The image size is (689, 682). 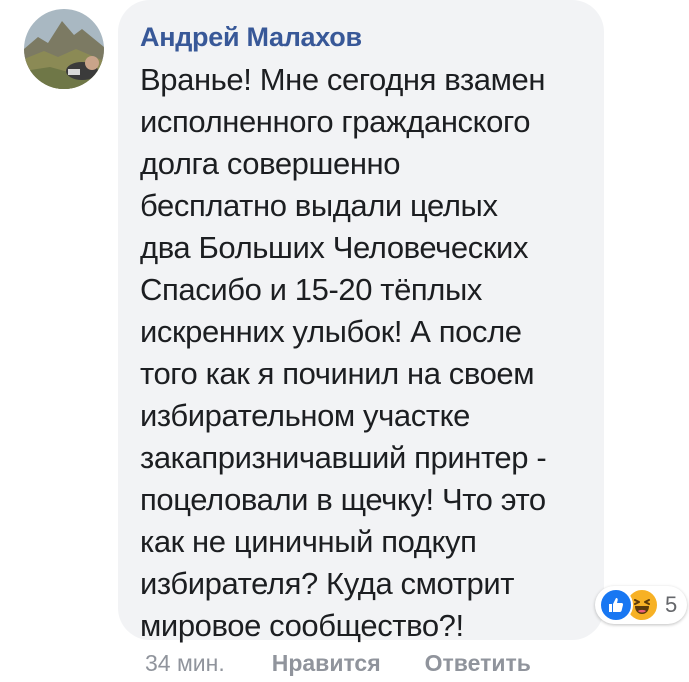 I want to click on comment-text-line: Спасибо и 15-20 тёплых, so click(x=311, y=289).